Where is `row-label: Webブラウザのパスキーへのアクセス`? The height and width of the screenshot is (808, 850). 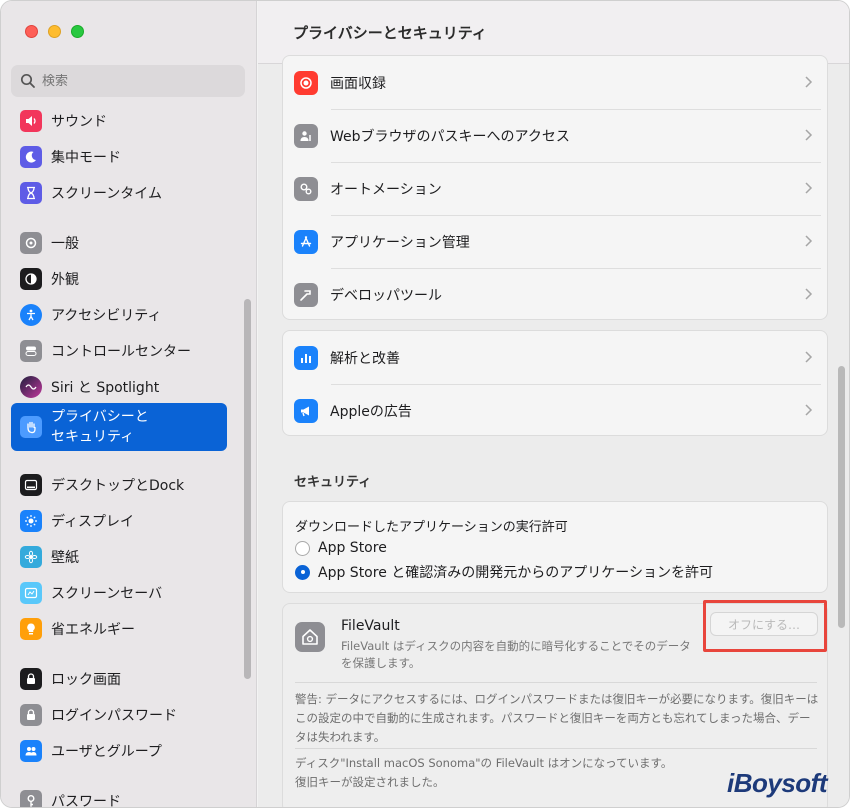
row-label: Webブラウザのパスキーへのアクセス is located at coordinates (450, 136).